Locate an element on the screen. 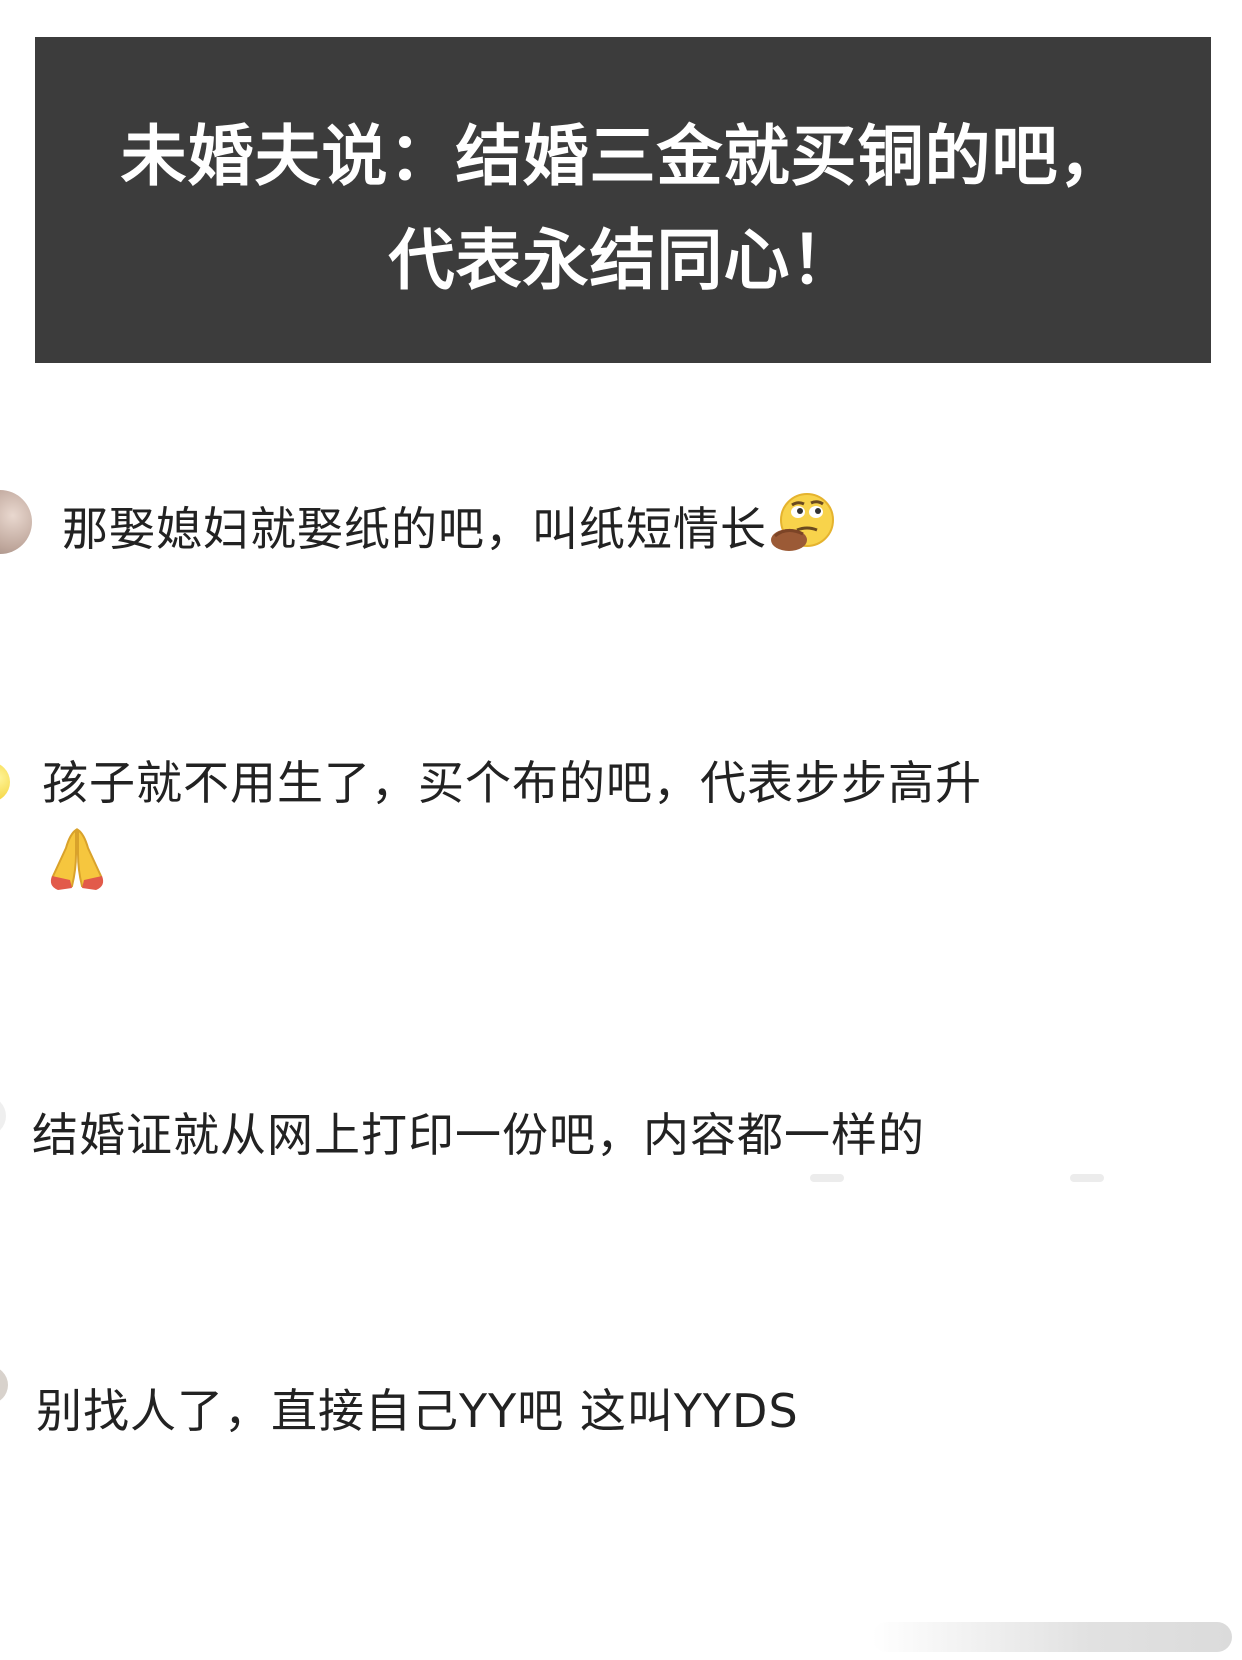 The width and height of the screenshot is (1242, 1660). folded-hands-icon is located at coordinates (77, 861).